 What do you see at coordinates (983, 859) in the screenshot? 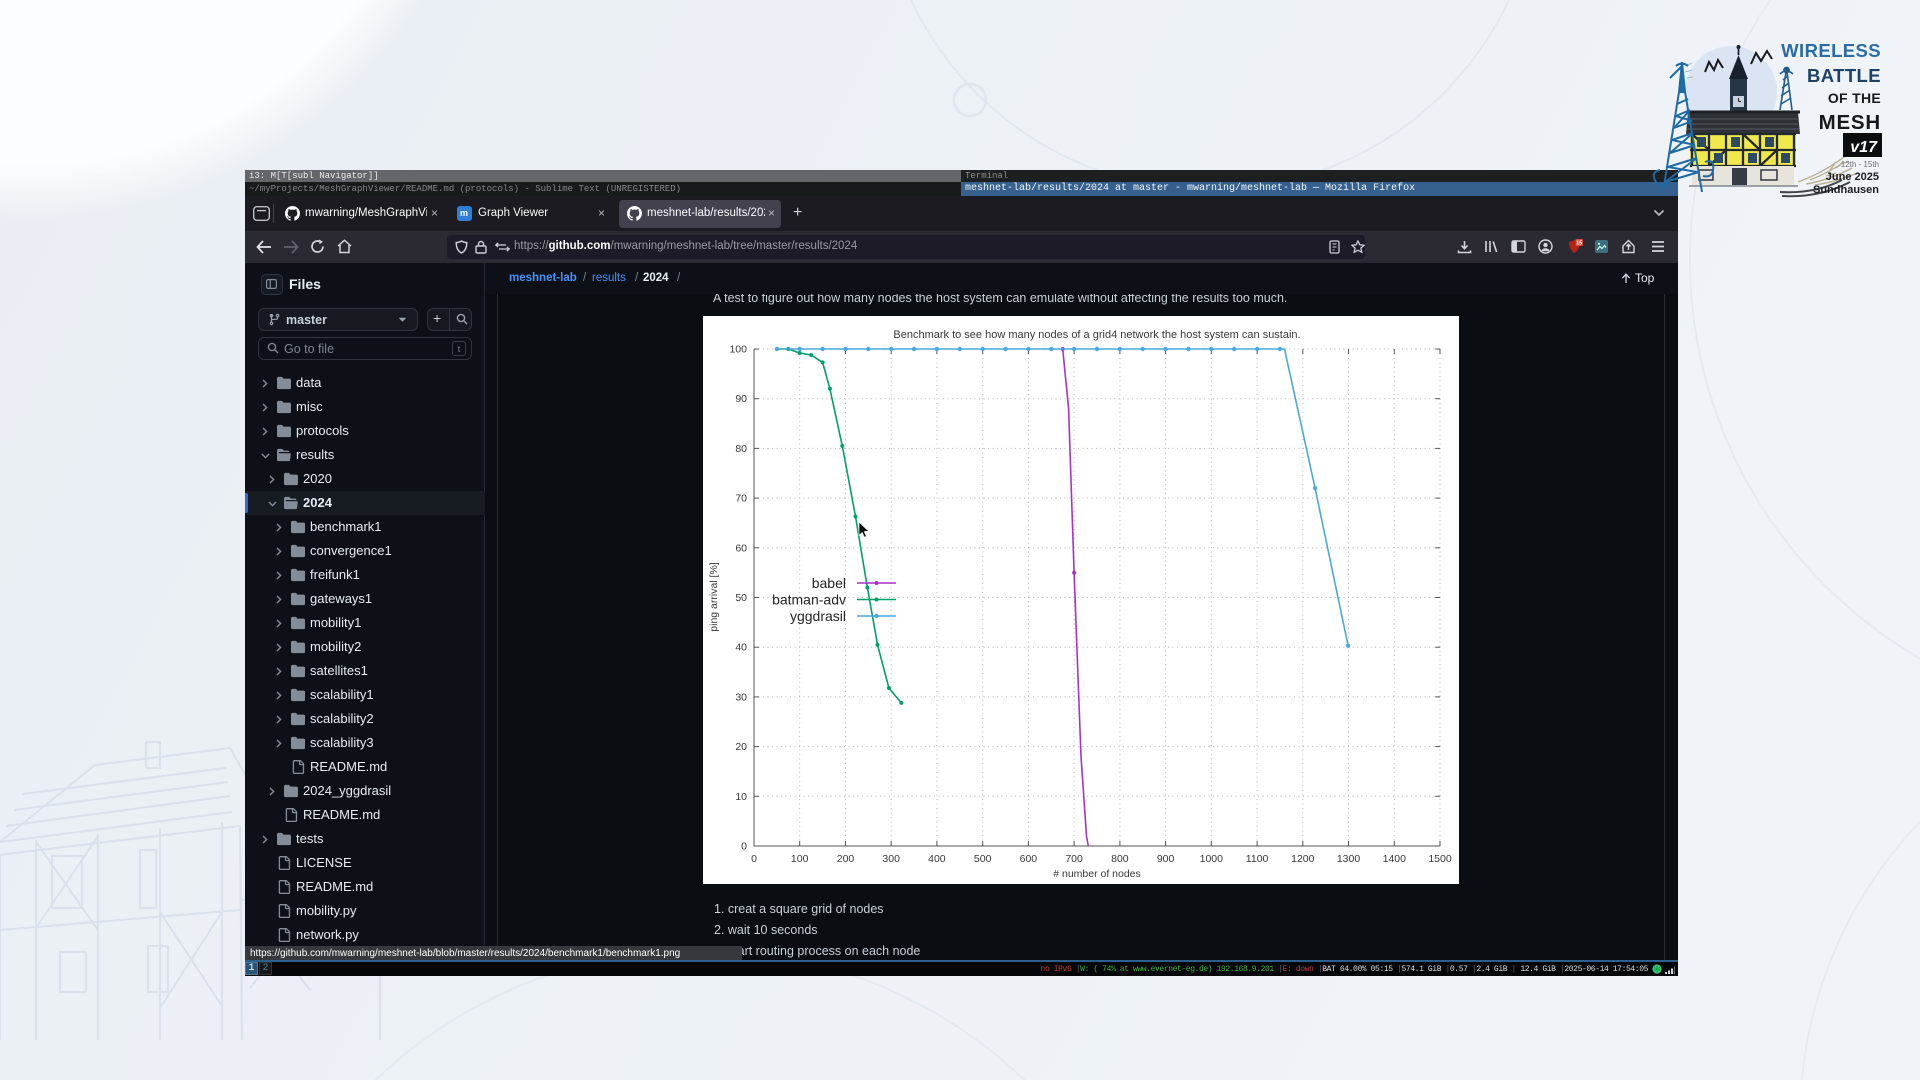
I see `svg-text: 500` at bounding box center [983, 859].